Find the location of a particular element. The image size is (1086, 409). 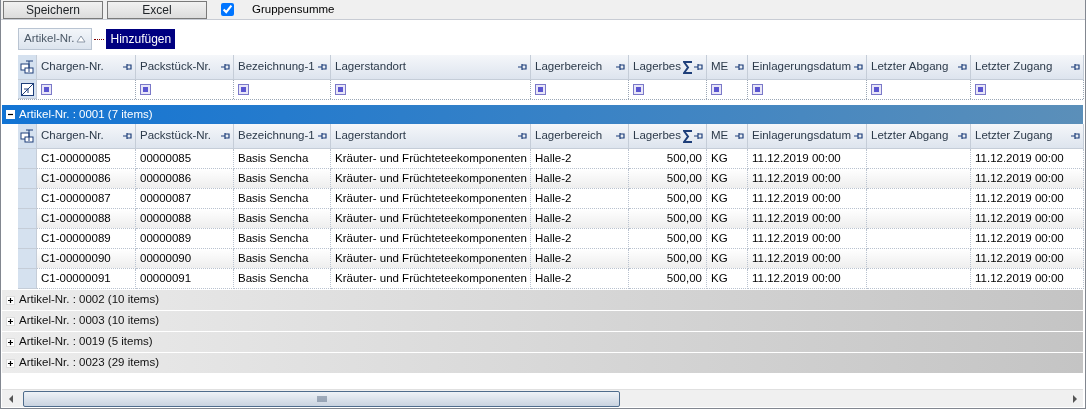

toolbar-button: Excel is located at coordinates (157, 9).